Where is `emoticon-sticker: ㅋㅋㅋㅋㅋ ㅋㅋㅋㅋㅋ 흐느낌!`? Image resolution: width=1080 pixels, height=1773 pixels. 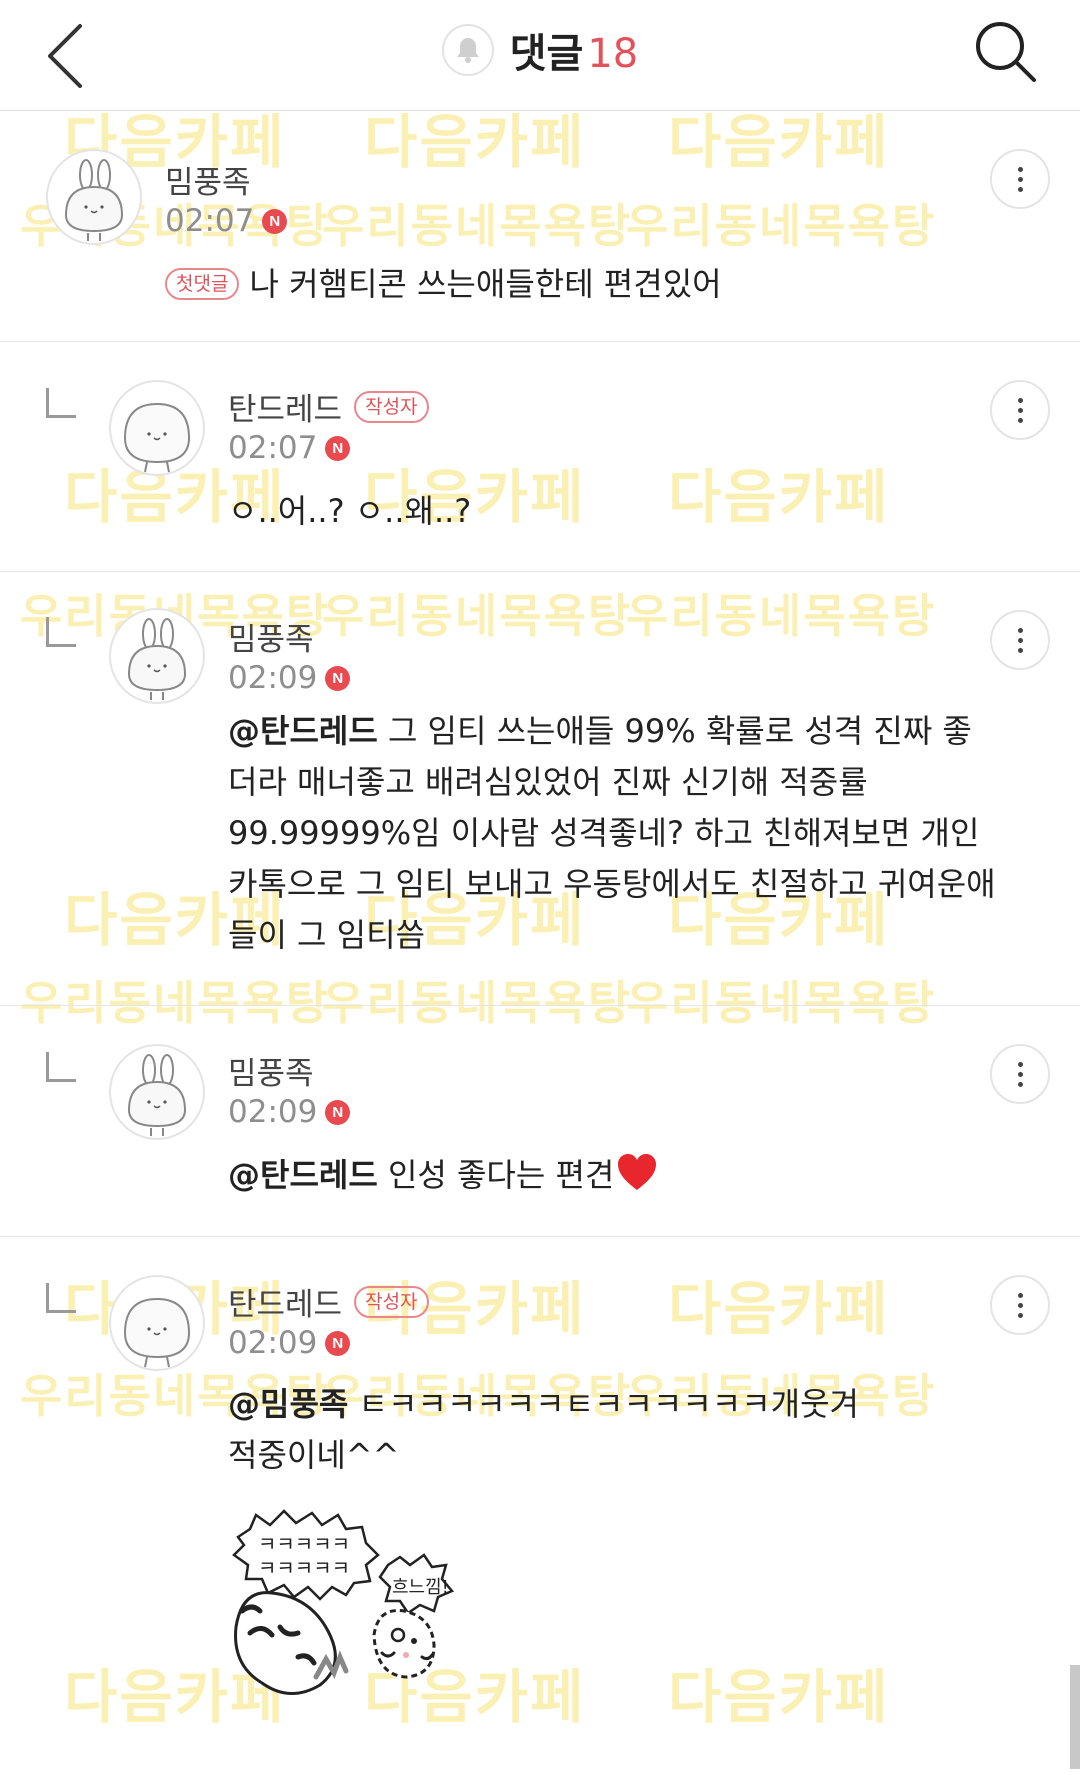
emoticon-sticker: ㅋㅋㅋㅋㅋ ㅋㅋㅋㅋㅋ 흐느낌! is located at coordinates (353, 1607).